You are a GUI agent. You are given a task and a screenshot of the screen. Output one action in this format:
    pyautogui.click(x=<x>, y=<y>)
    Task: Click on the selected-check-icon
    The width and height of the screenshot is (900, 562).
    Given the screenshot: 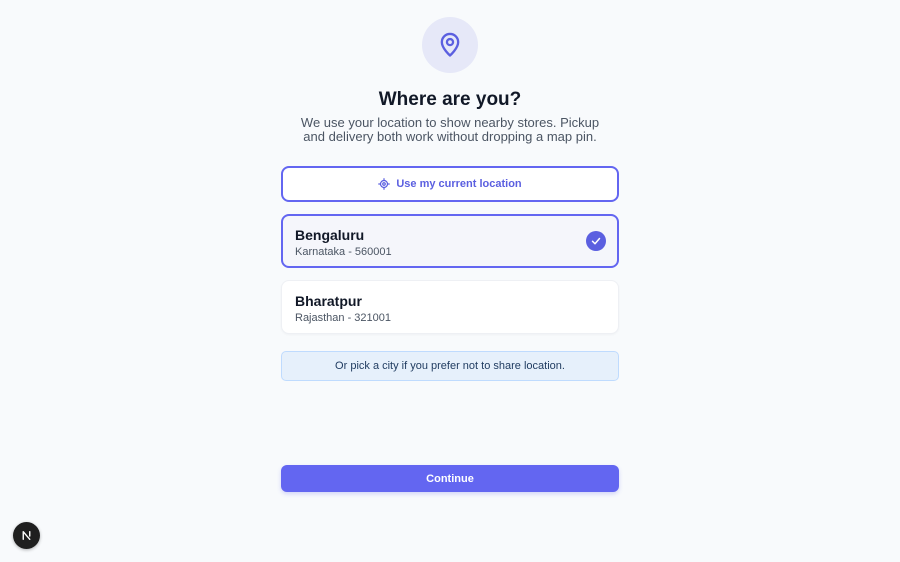 What is the action you would take?
    pyautogui.click(x=596, y=241)
    